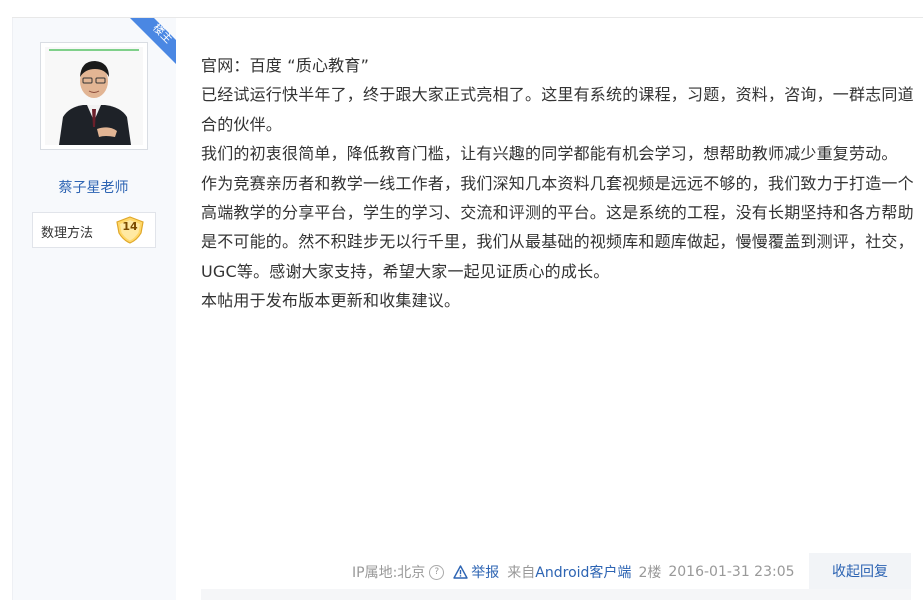  Describe the element at coordinates (583, 572) in the screenshot. I see `client-link: Android客户端` at that location.